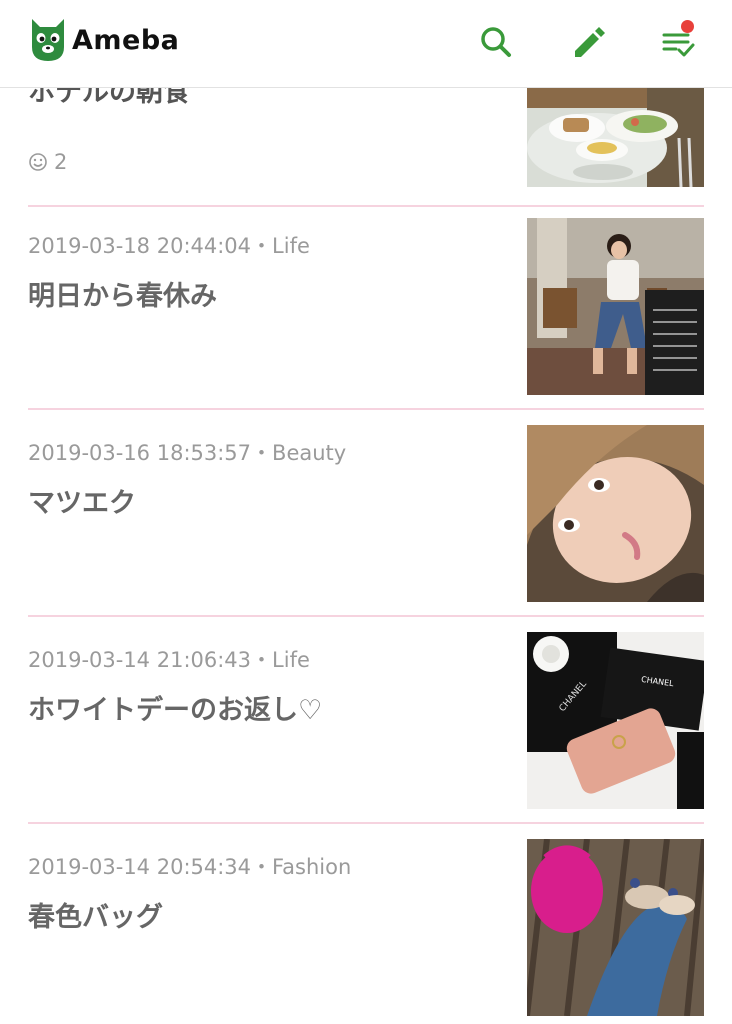  I want to click on entry-date-category: 2019-03-14 21:06:43・Life, so click(169, 660).